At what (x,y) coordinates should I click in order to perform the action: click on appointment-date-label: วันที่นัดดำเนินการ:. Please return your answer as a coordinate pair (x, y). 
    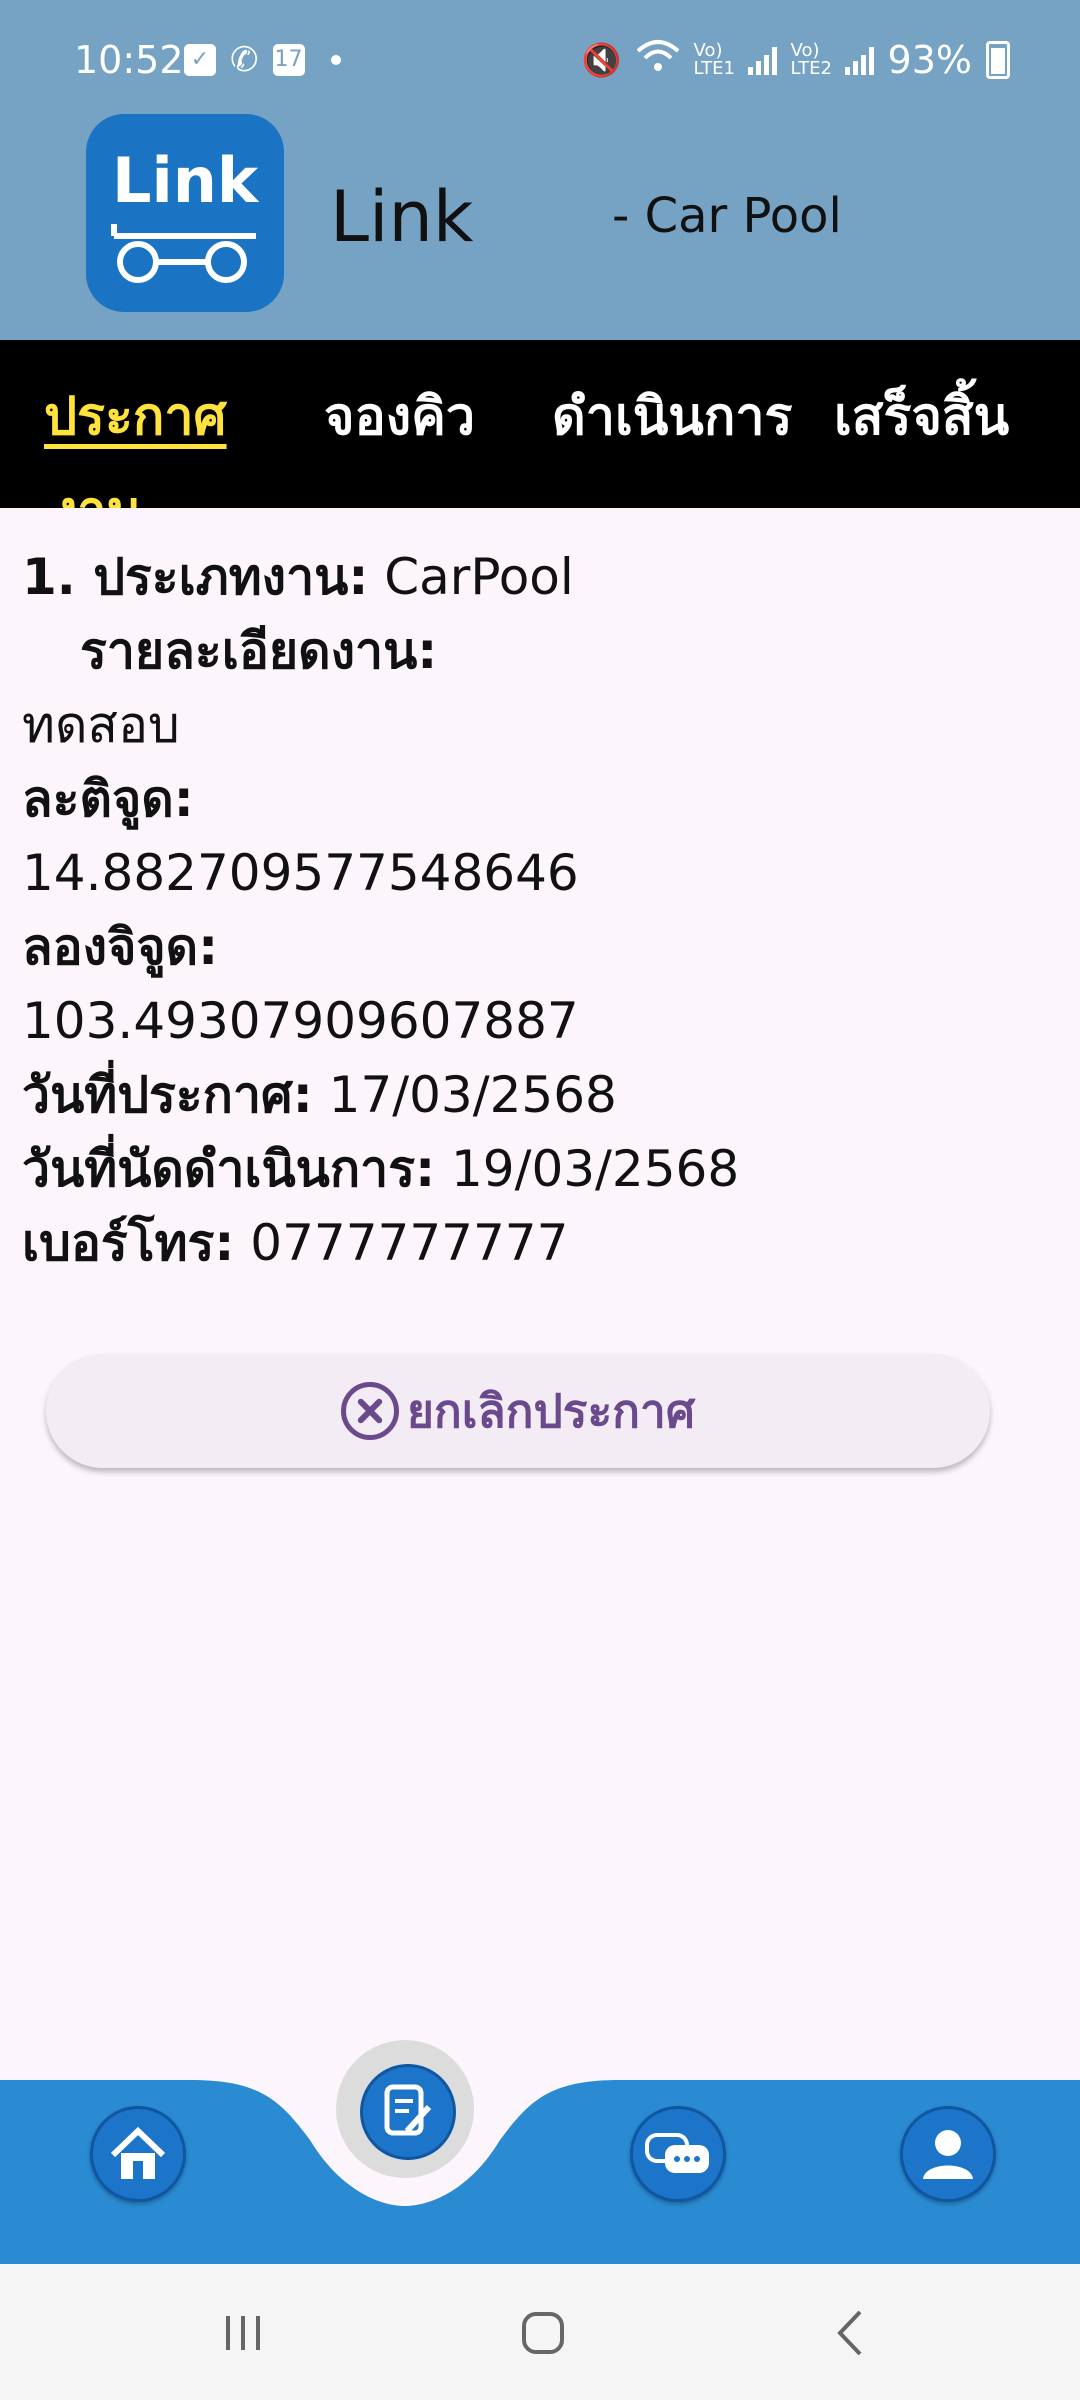
    Looking at the image, I should click on (229, 1169).